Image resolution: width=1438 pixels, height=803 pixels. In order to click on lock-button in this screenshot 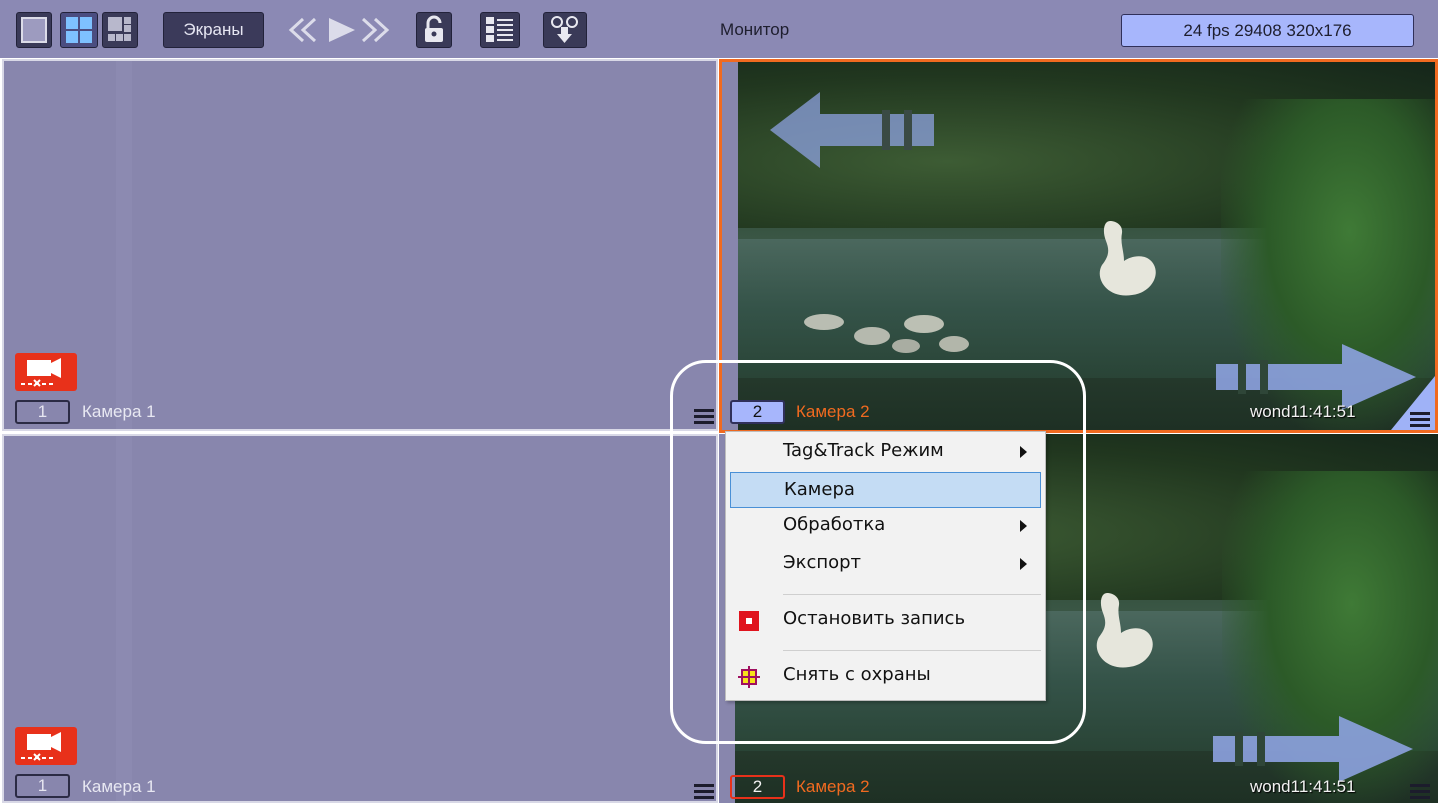, I will do `click(434, 30)`.